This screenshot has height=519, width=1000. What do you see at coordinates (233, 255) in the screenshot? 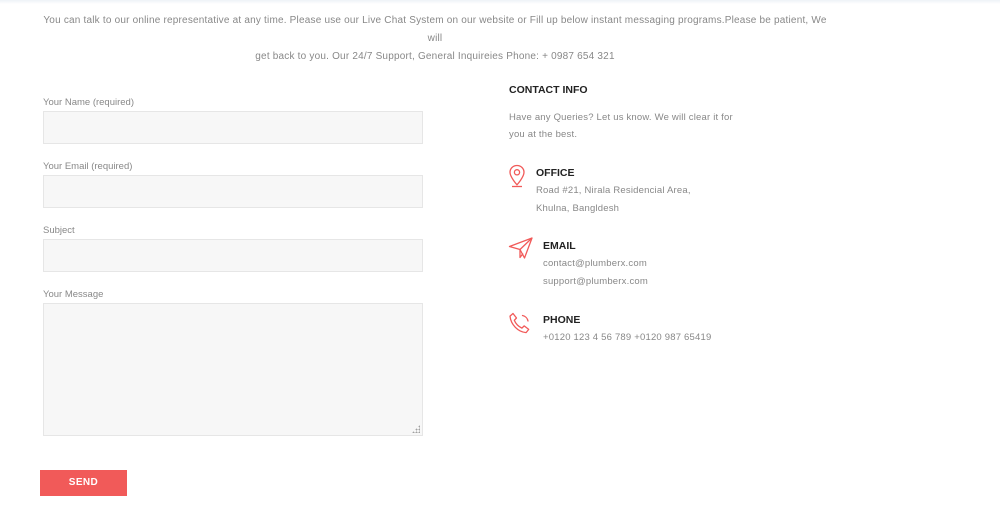
I see `subject-input` at bounding box center [233, 255].